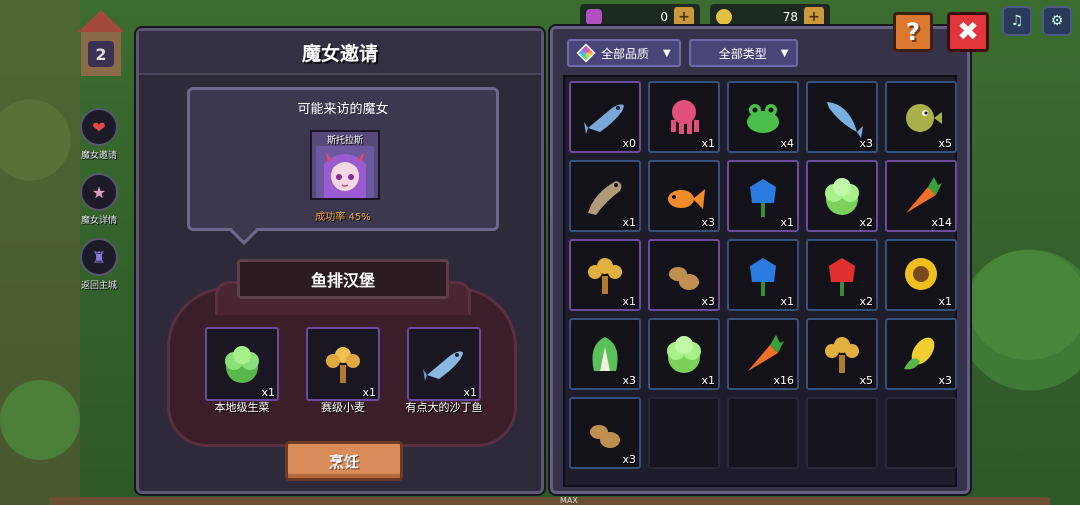  I want to click on sunflower-icon, so click(921, 274).